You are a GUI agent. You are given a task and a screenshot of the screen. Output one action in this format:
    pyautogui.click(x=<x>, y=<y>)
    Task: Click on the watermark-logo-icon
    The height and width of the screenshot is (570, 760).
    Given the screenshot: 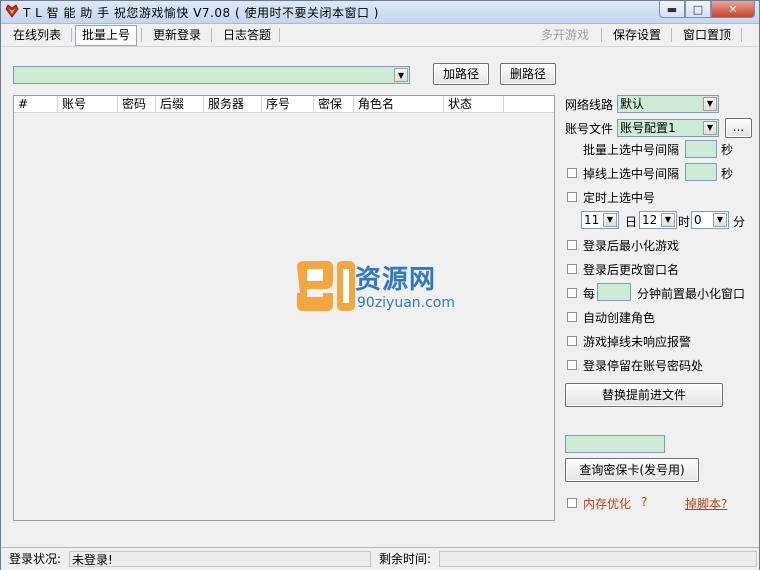 What is the action you would take?
    pyautogui.click(x=326, y=286)
    